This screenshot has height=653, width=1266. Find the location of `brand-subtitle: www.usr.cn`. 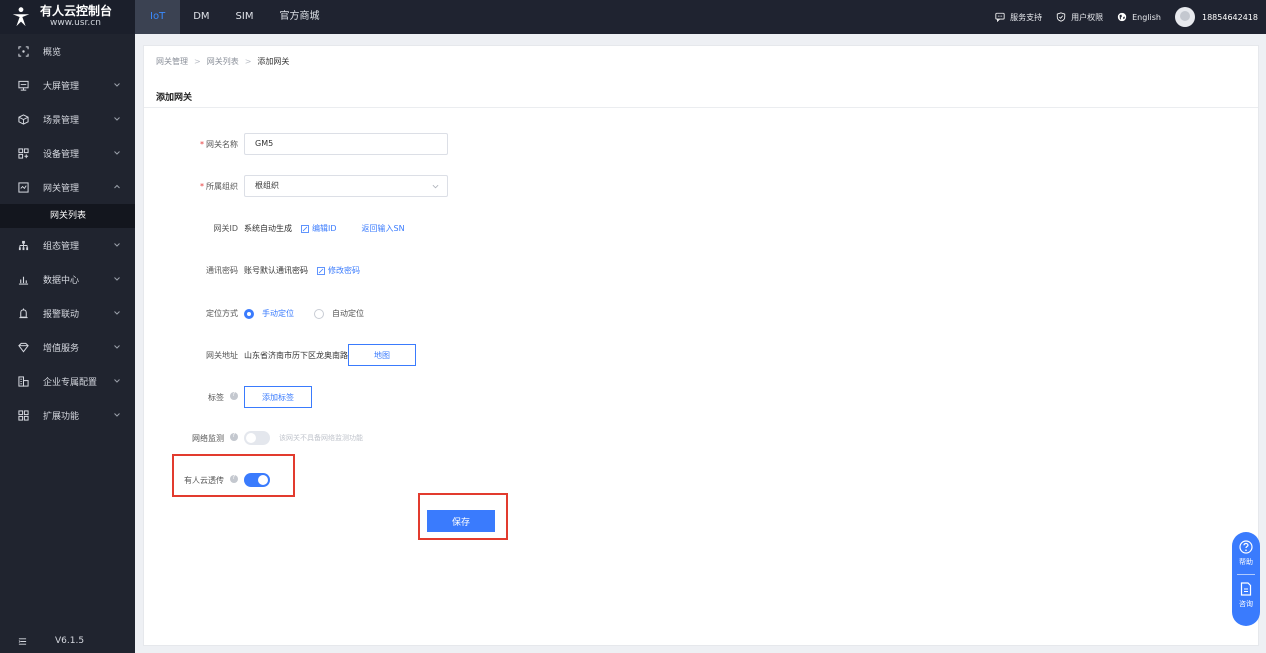

brand-subtitle: www.usr.cn is located at coordinates (75, 22).